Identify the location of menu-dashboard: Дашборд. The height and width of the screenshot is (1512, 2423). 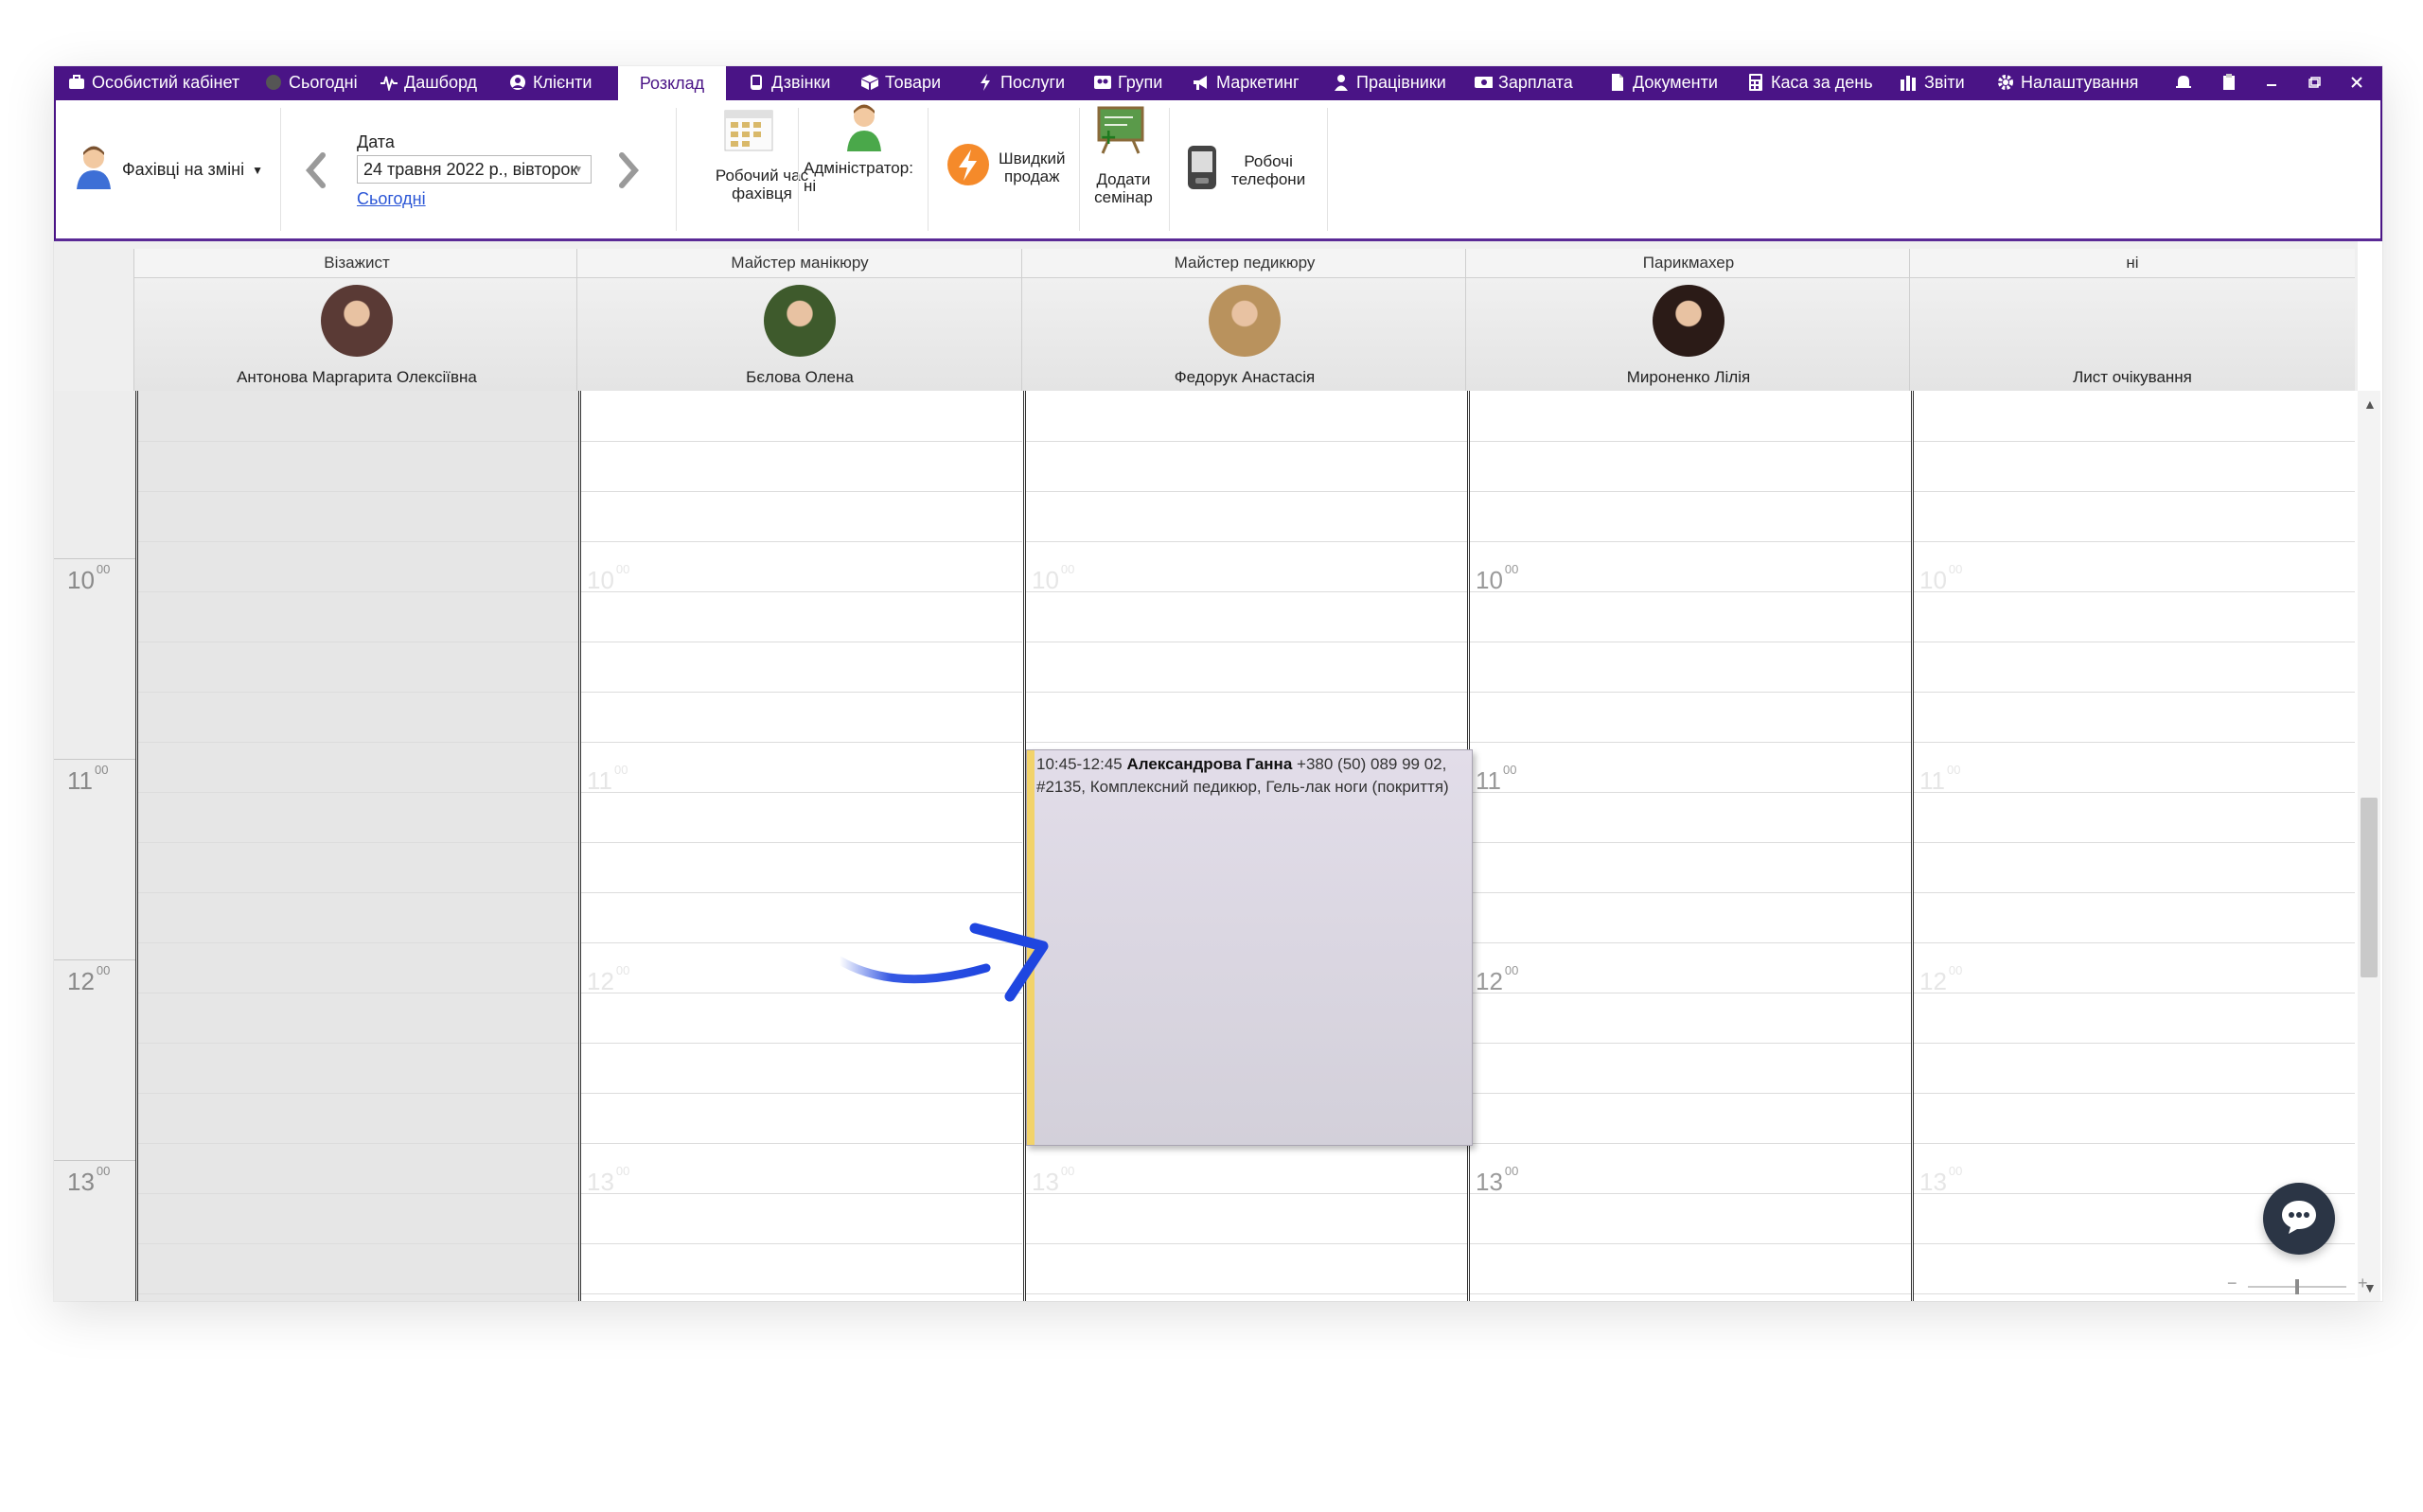
(428, 82).